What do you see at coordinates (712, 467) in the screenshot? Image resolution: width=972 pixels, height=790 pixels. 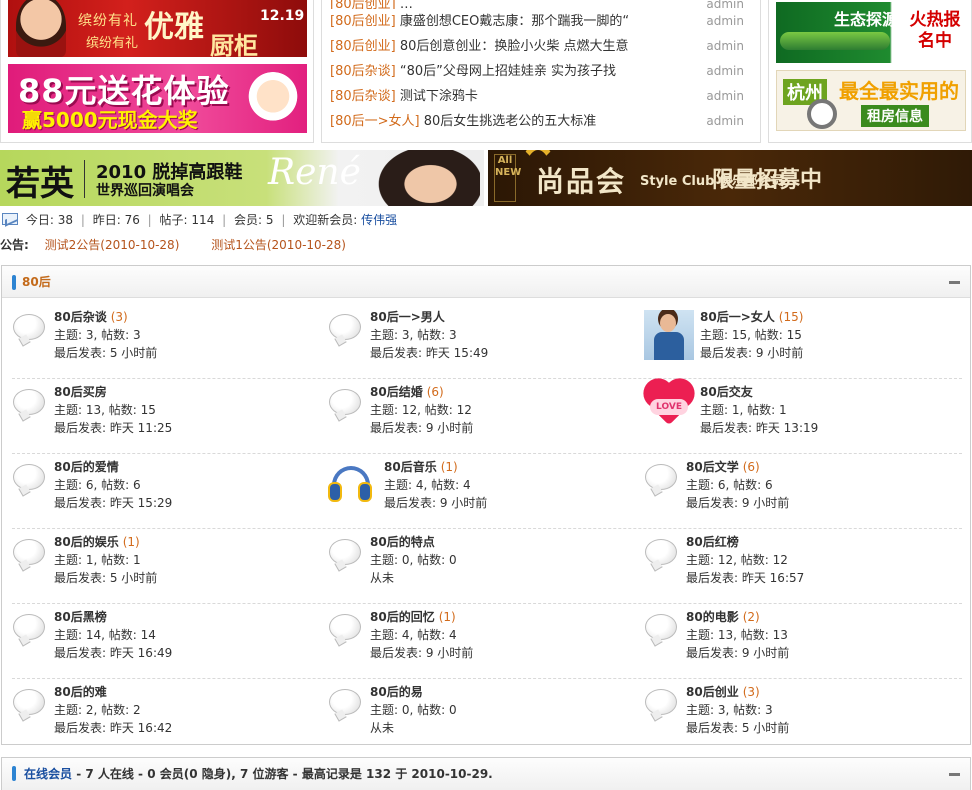 I see `forum-name-link: 80后文学` at bounding box center [712, 467].